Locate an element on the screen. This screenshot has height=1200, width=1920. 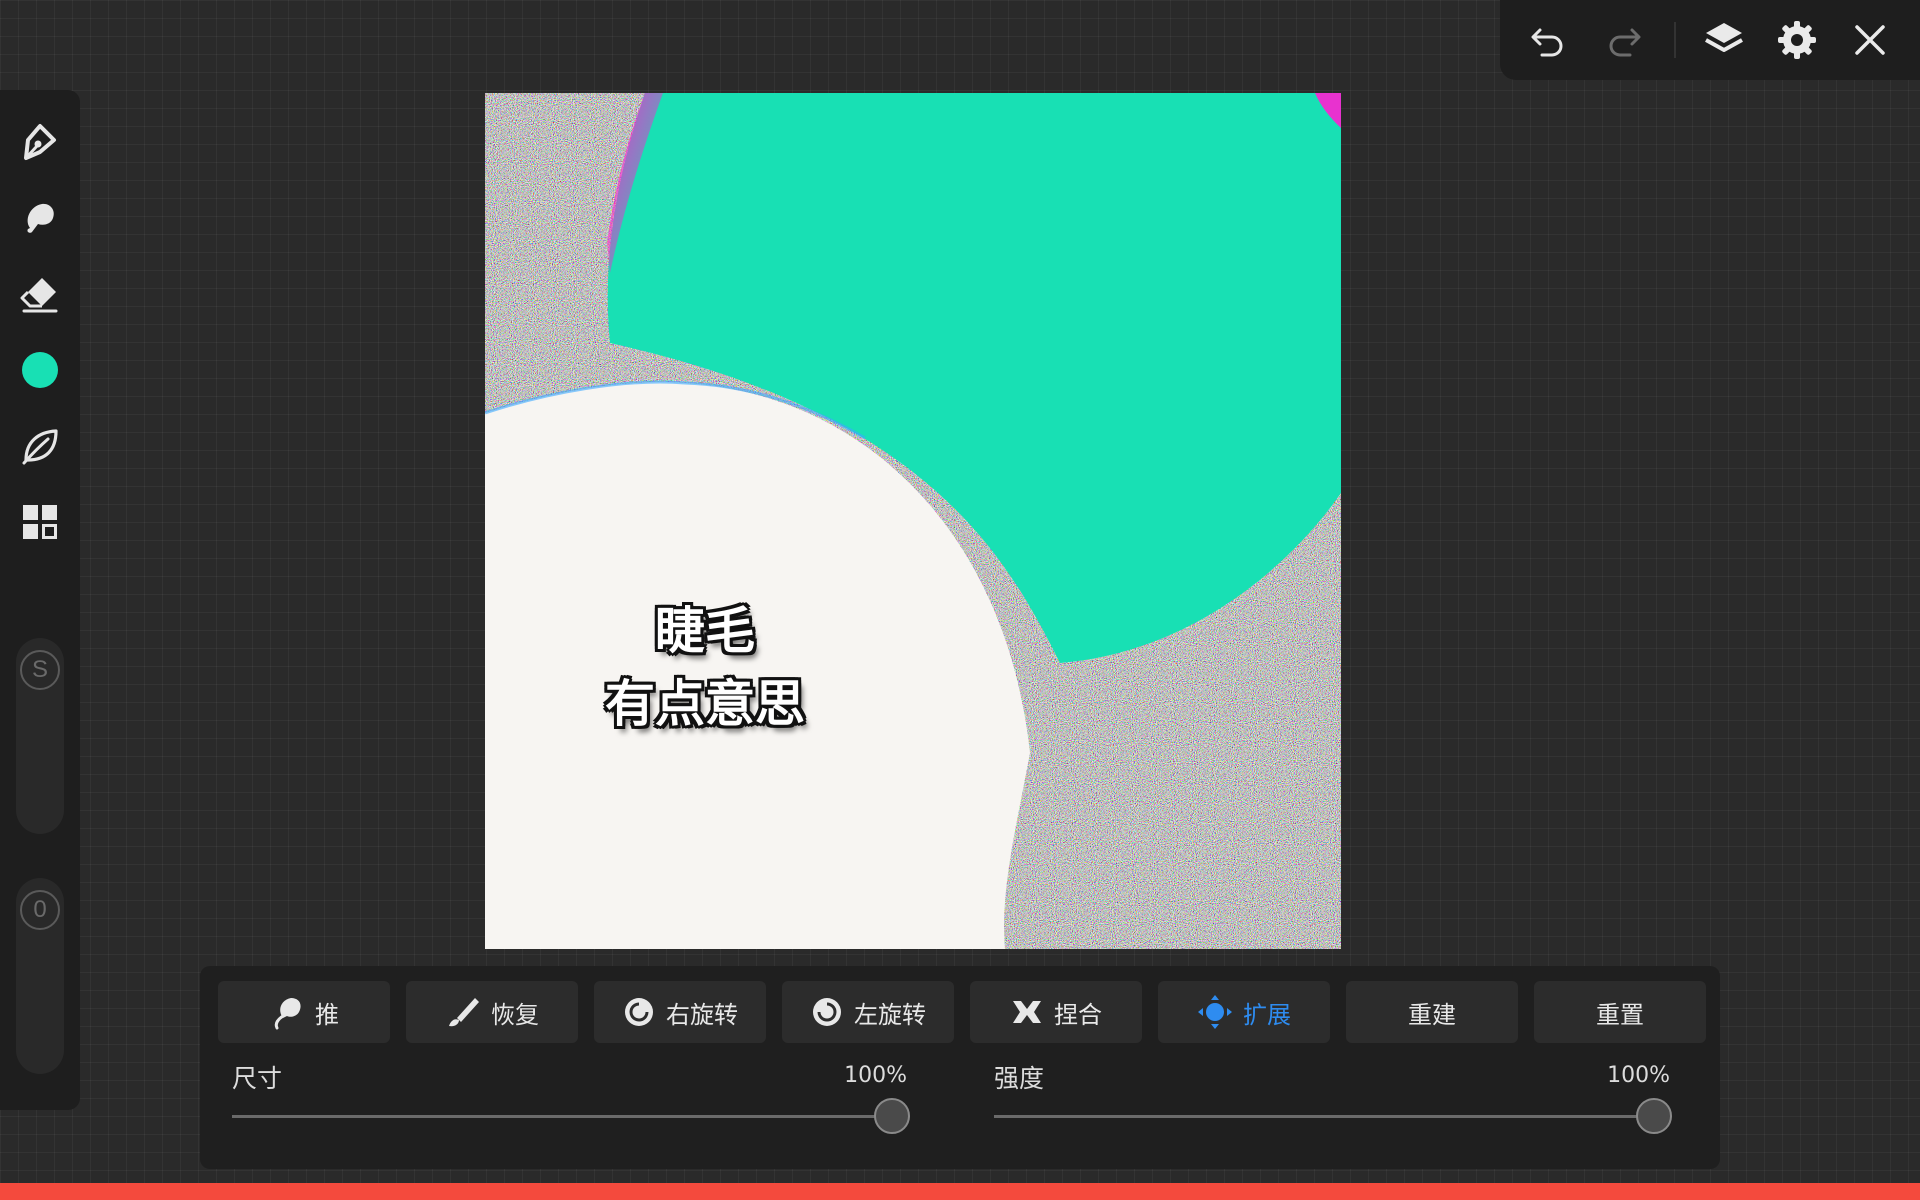
twirl-left-icon is located at coordinates (827, 1012).